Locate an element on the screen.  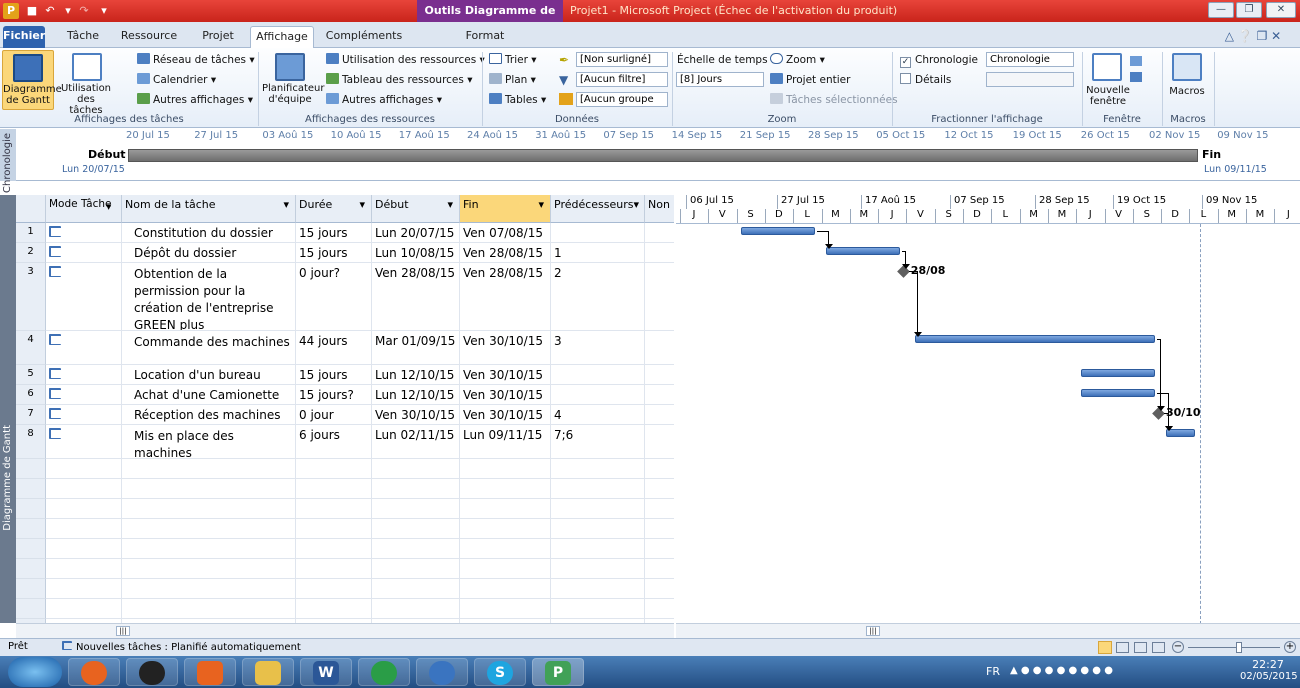
taskbar-app2 is located at coordinates (152, 672).